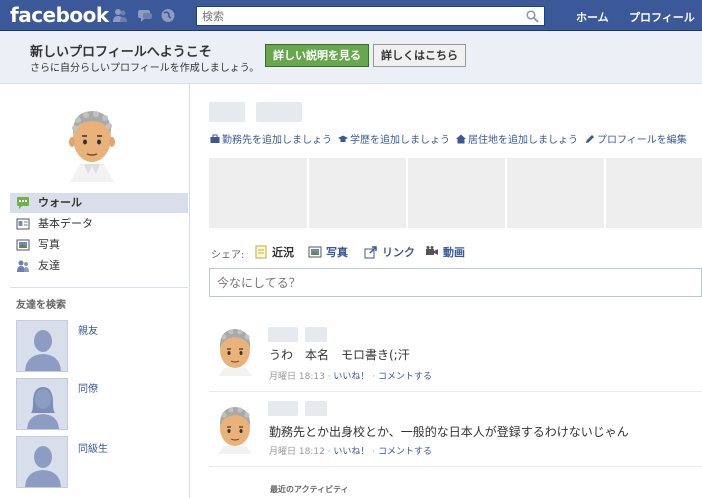 The image size is (702, 498). Describe the element at coordinates (309, 489) in the screenshot. I see `recent-activity-heading: 最近のアクティビティ` at that location.